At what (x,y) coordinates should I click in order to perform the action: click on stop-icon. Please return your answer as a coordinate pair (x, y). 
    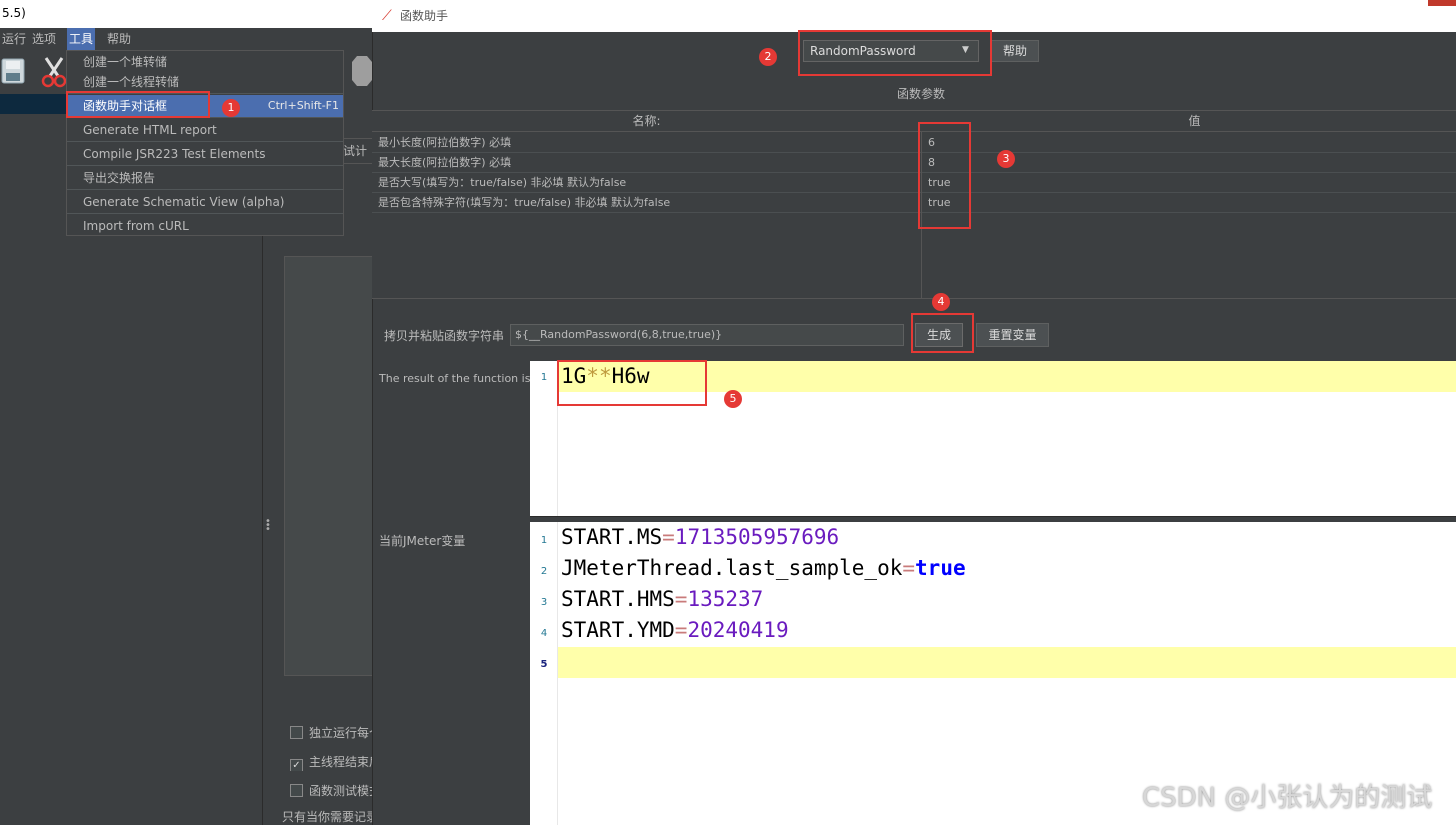
    Looking at the image, I should click on (361, 71).